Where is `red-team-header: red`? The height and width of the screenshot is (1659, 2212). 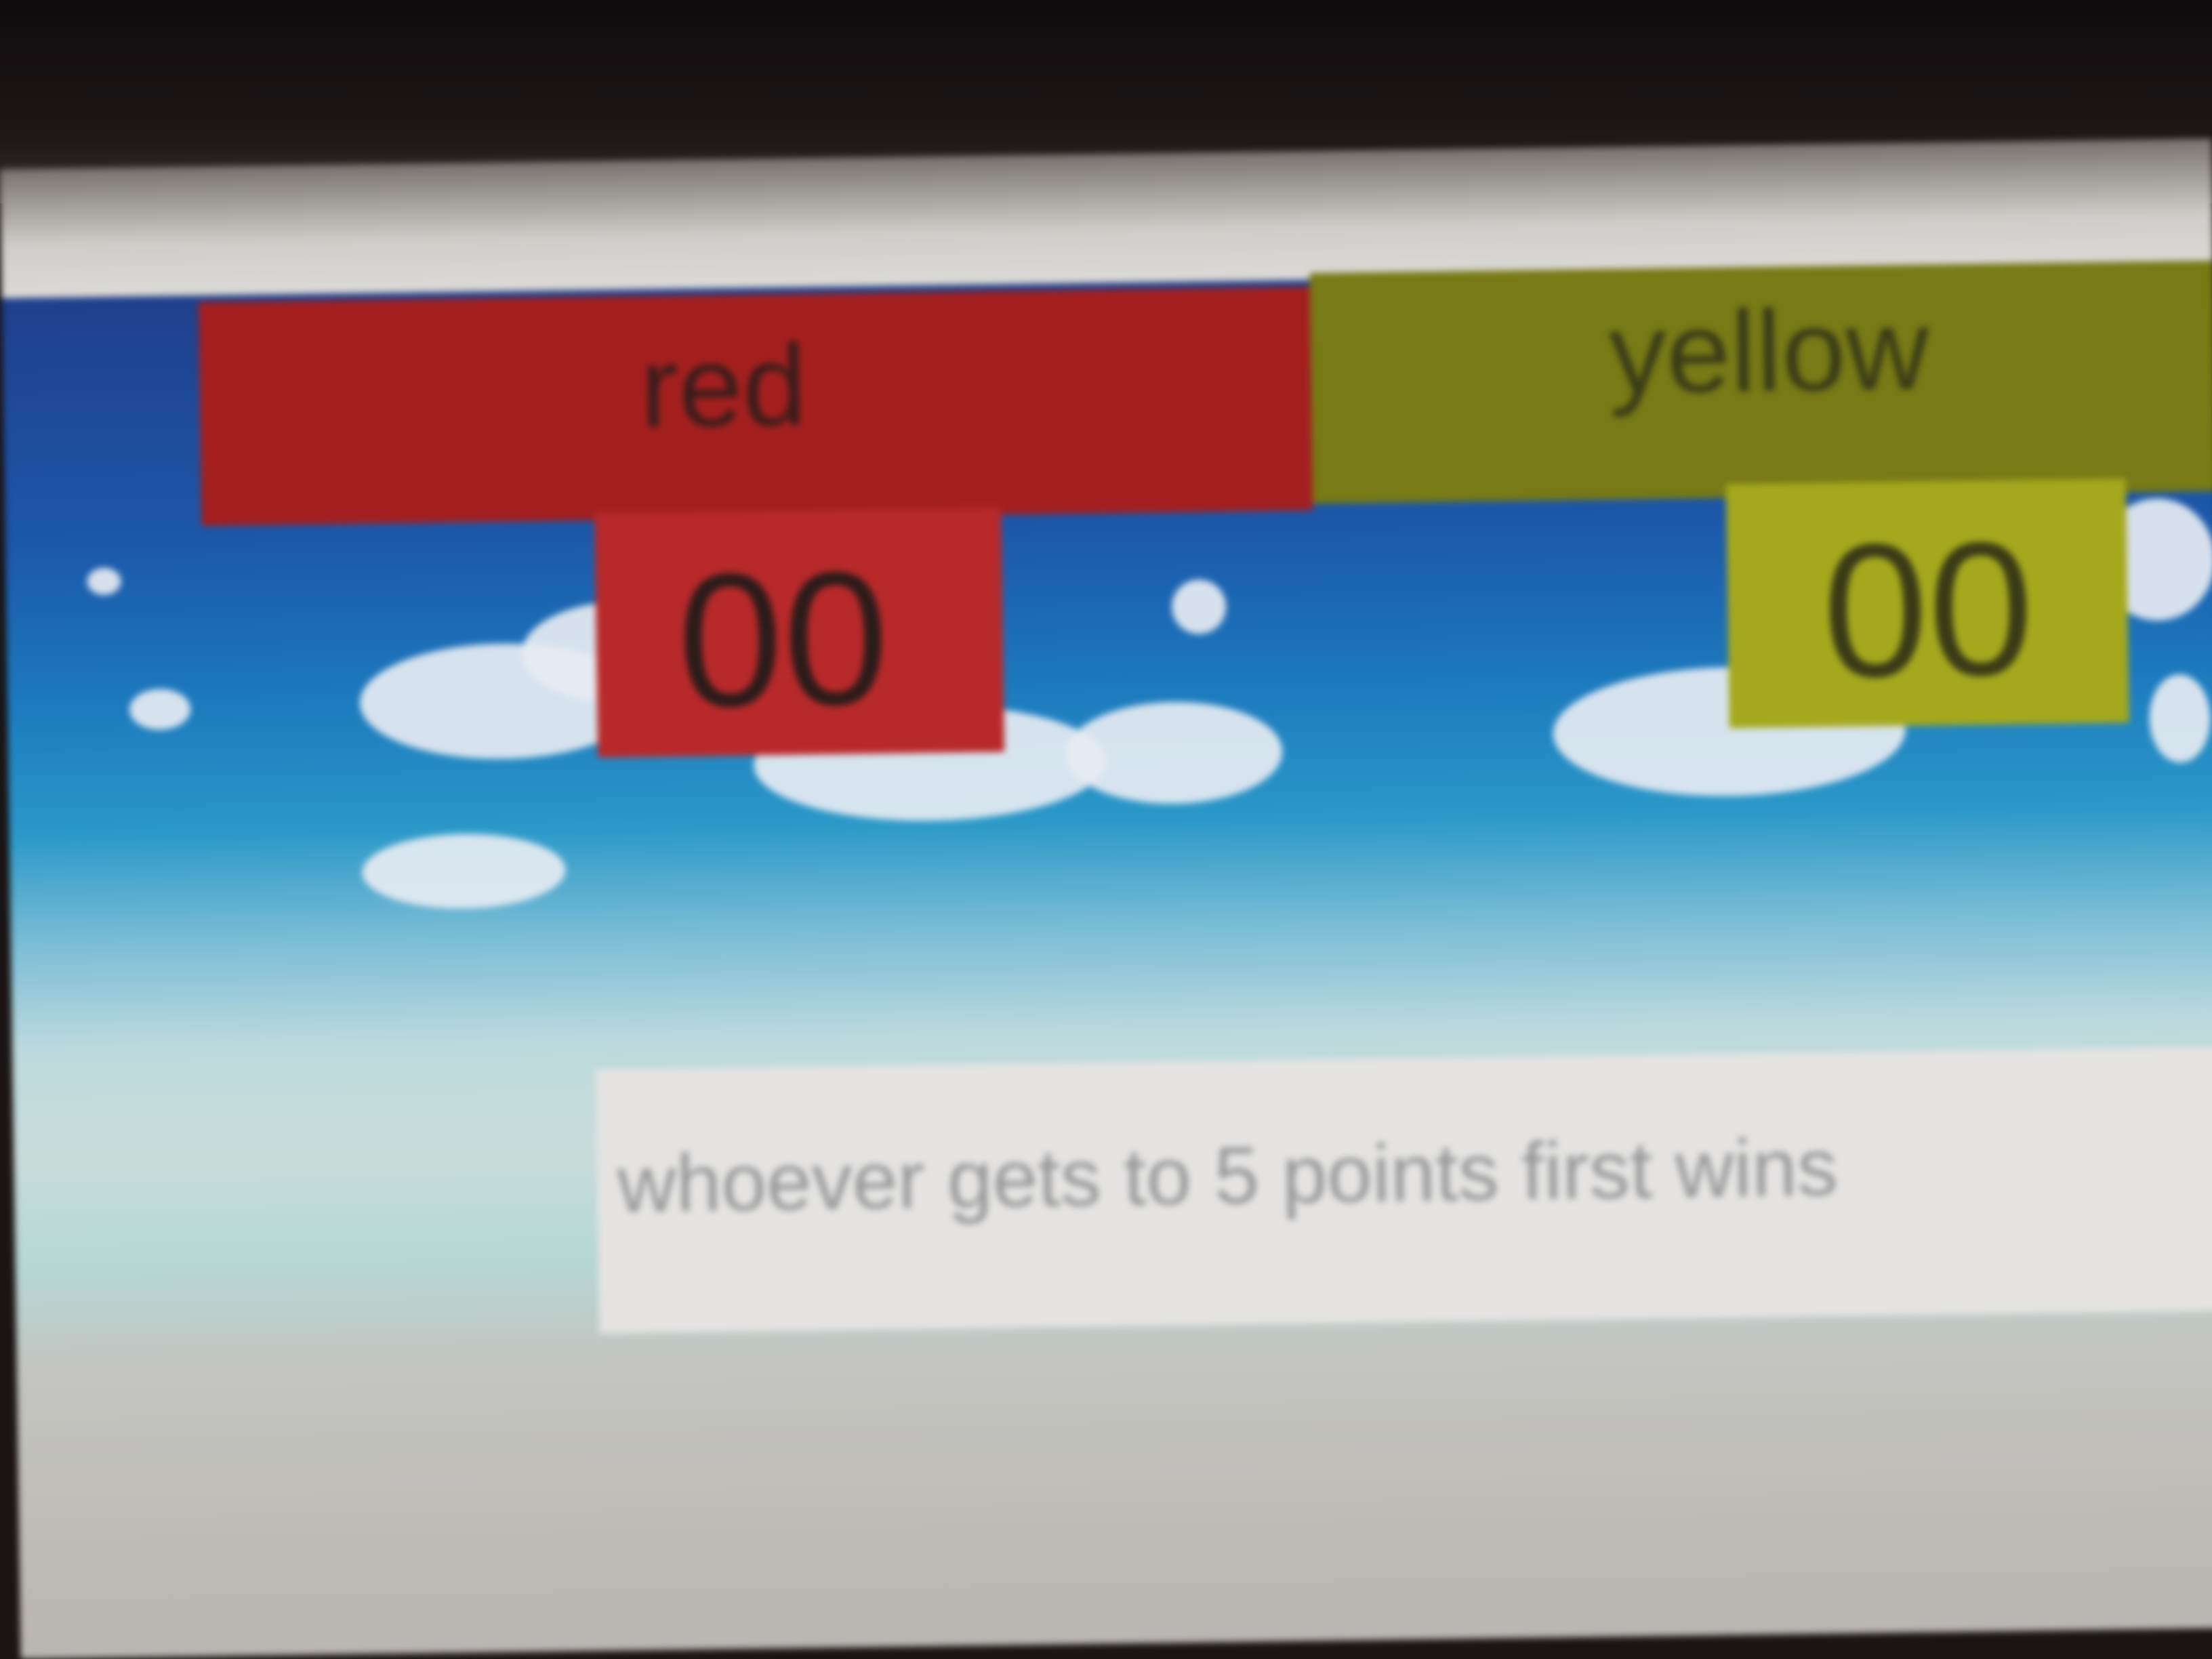 red-team-header: red is located at coordinates (755, 406).